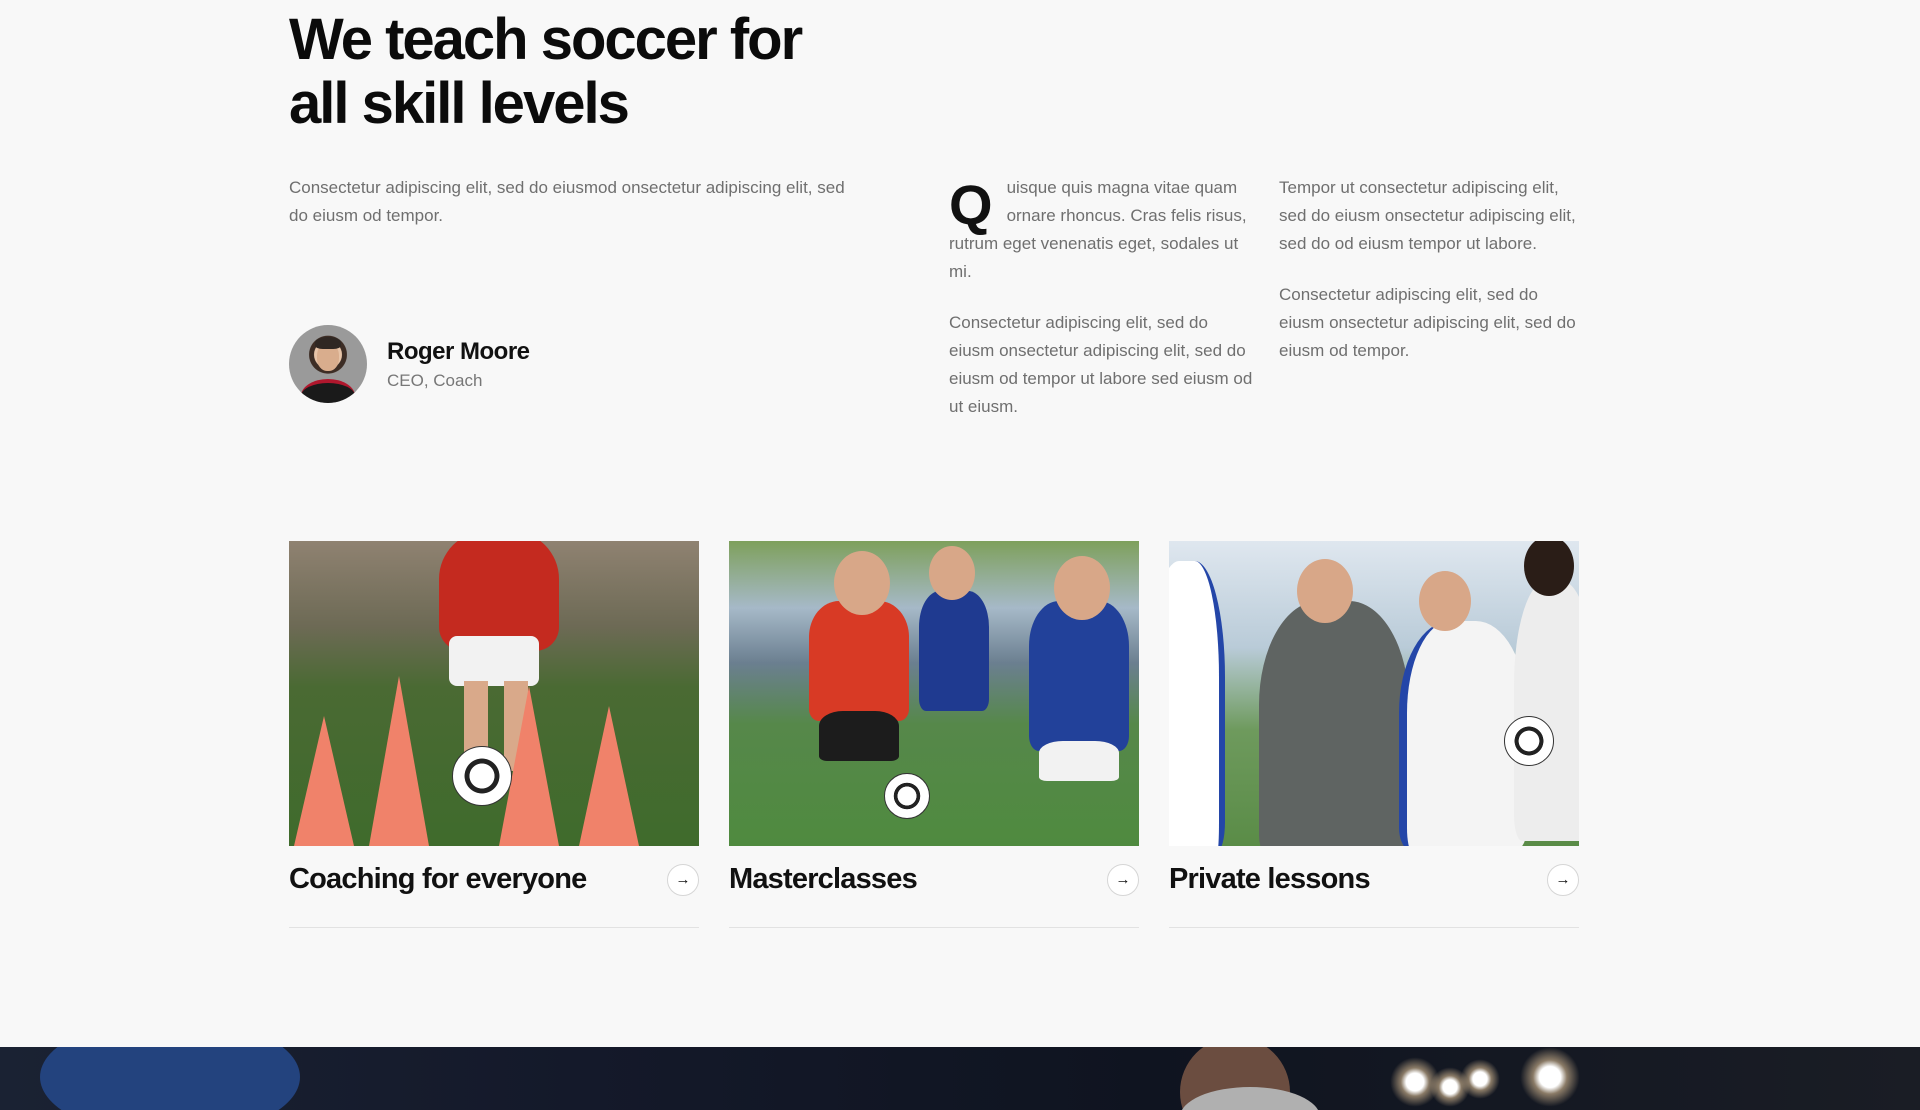 Image resolution: width=1920 pixels, height=1110 pixels. Describe the element at coordinates (823, 879) in the screenshot. I see `card-title: Masterclasses` at that location.